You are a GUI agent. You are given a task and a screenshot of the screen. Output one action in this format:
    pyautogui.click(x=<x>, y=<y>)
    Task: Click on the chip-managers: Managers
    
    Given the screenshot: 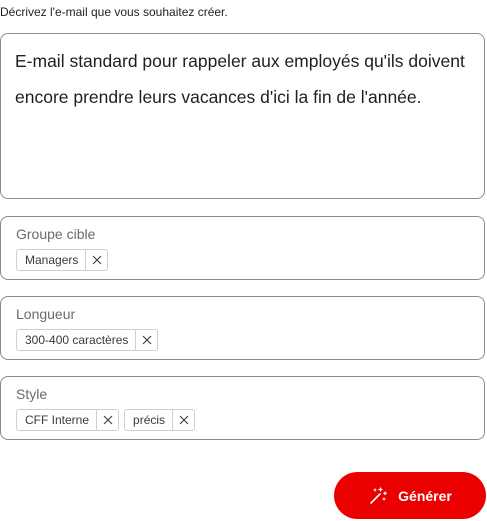 What is the action you would take?
    pyautogui.click(x=62, y=260)
    